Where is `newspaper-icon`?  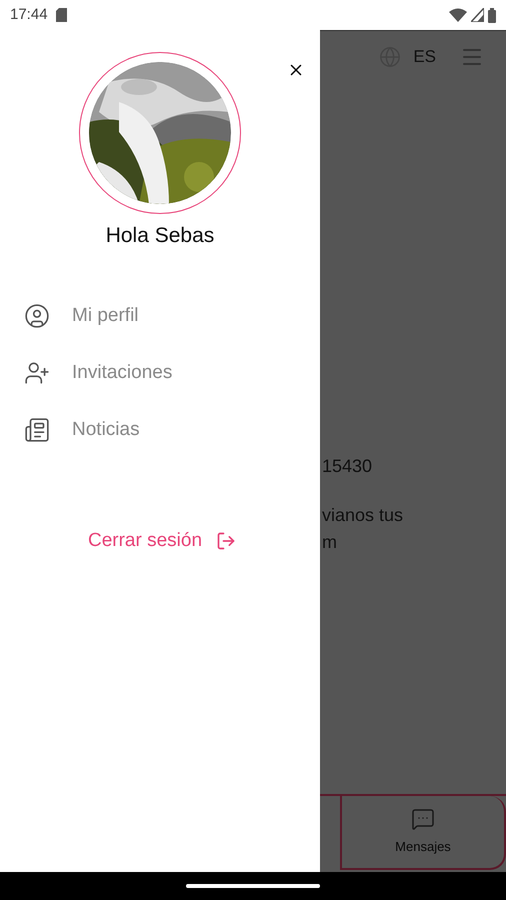 newspaper-icon is located at coordinates (37, 430).